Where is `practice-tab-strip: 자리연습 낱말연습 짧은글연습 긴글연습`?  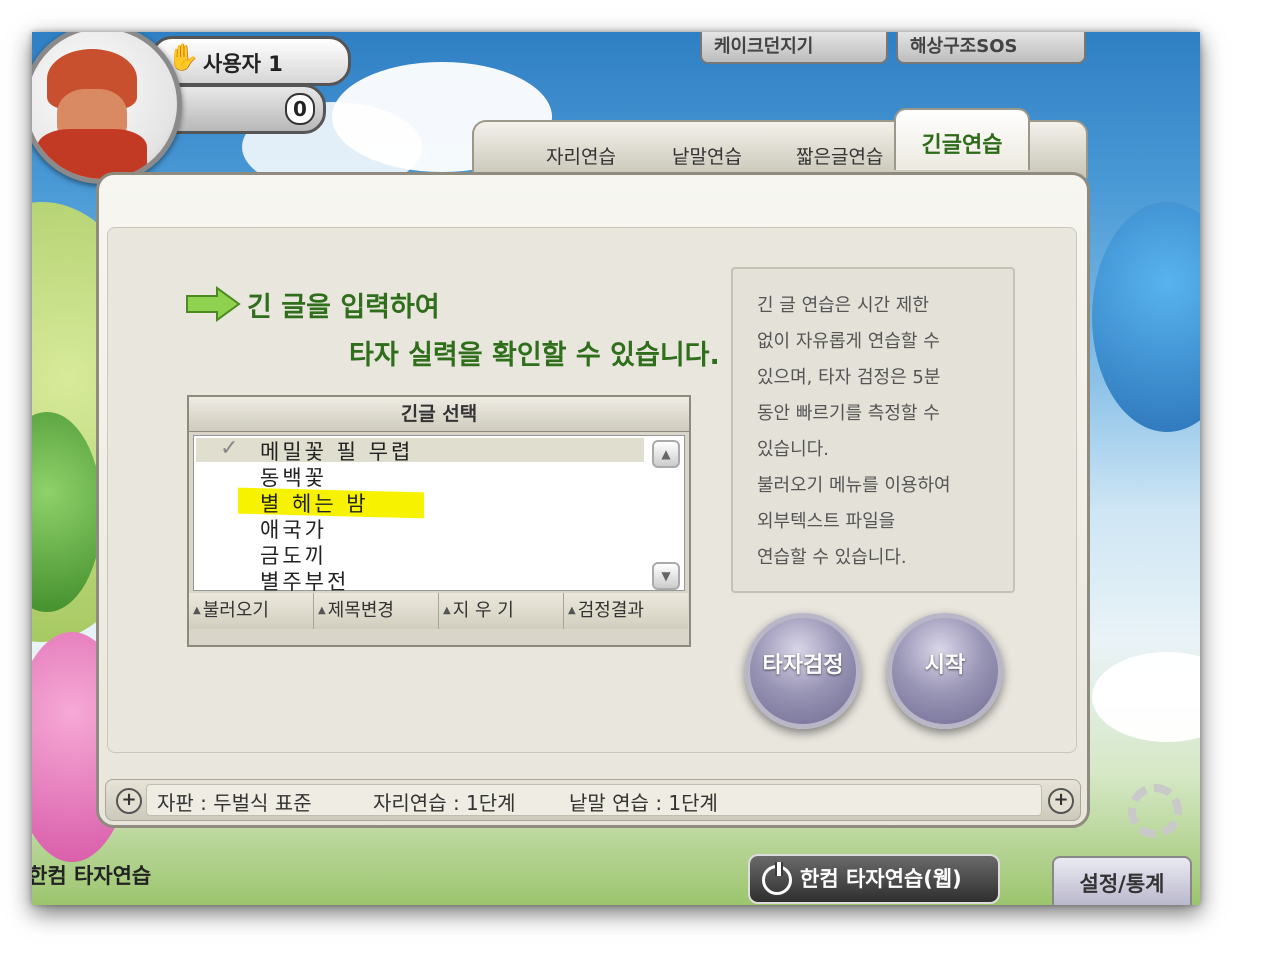
practice-tab-strip: 자리연습 낱말연습 짧은글연습 긴글연습 is located at coordinates (780, 143).